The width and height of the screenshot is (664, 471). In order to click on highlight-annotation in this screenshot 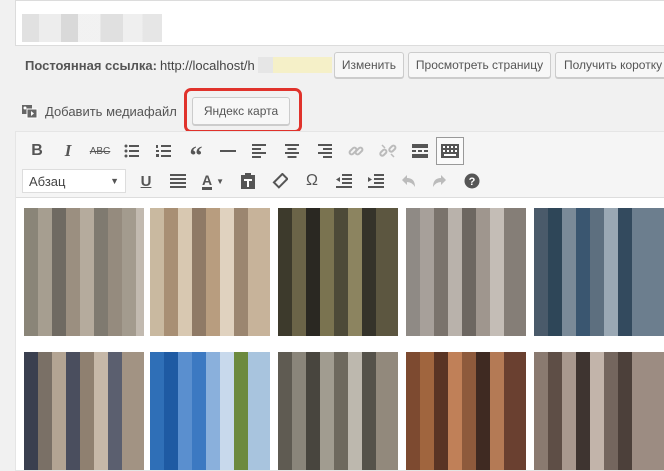, I will do `click(243, 110)`.